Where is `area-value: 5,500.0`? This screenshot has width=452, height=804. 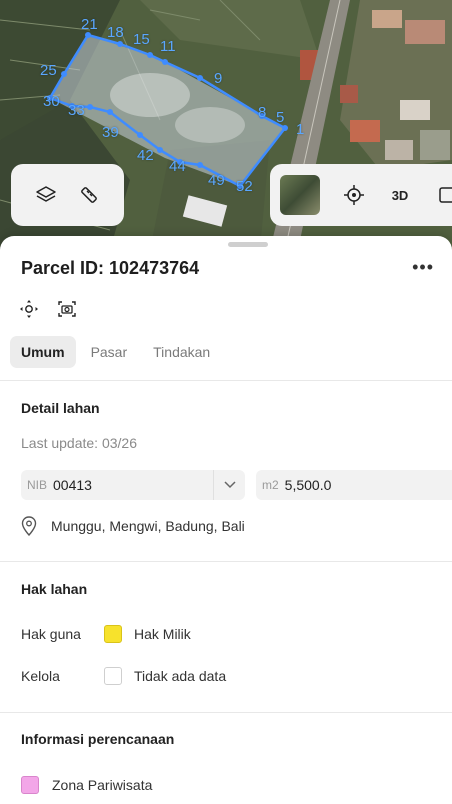 area-value: 5,500.0 is located at coordinates (308, 485).